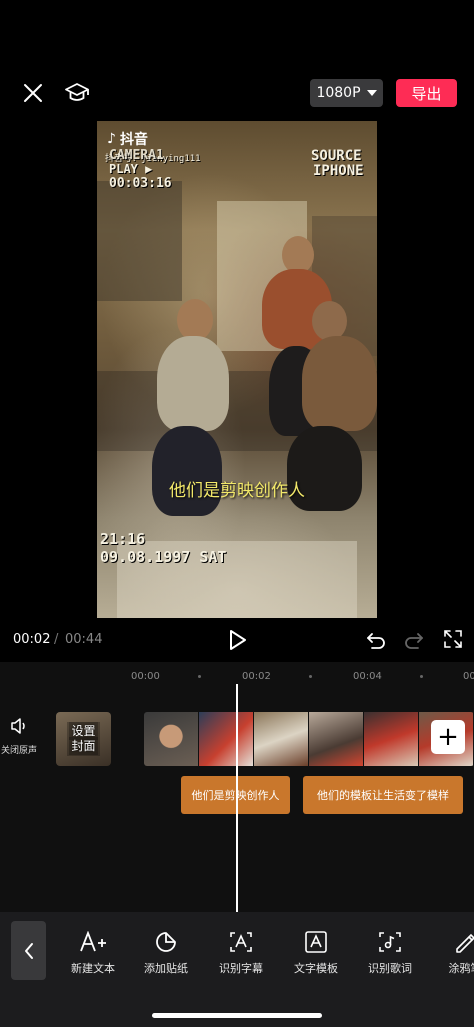  Describe the element at coordinates (32, 639) in the screenshot. I see `current-time: 00:02` at that location.